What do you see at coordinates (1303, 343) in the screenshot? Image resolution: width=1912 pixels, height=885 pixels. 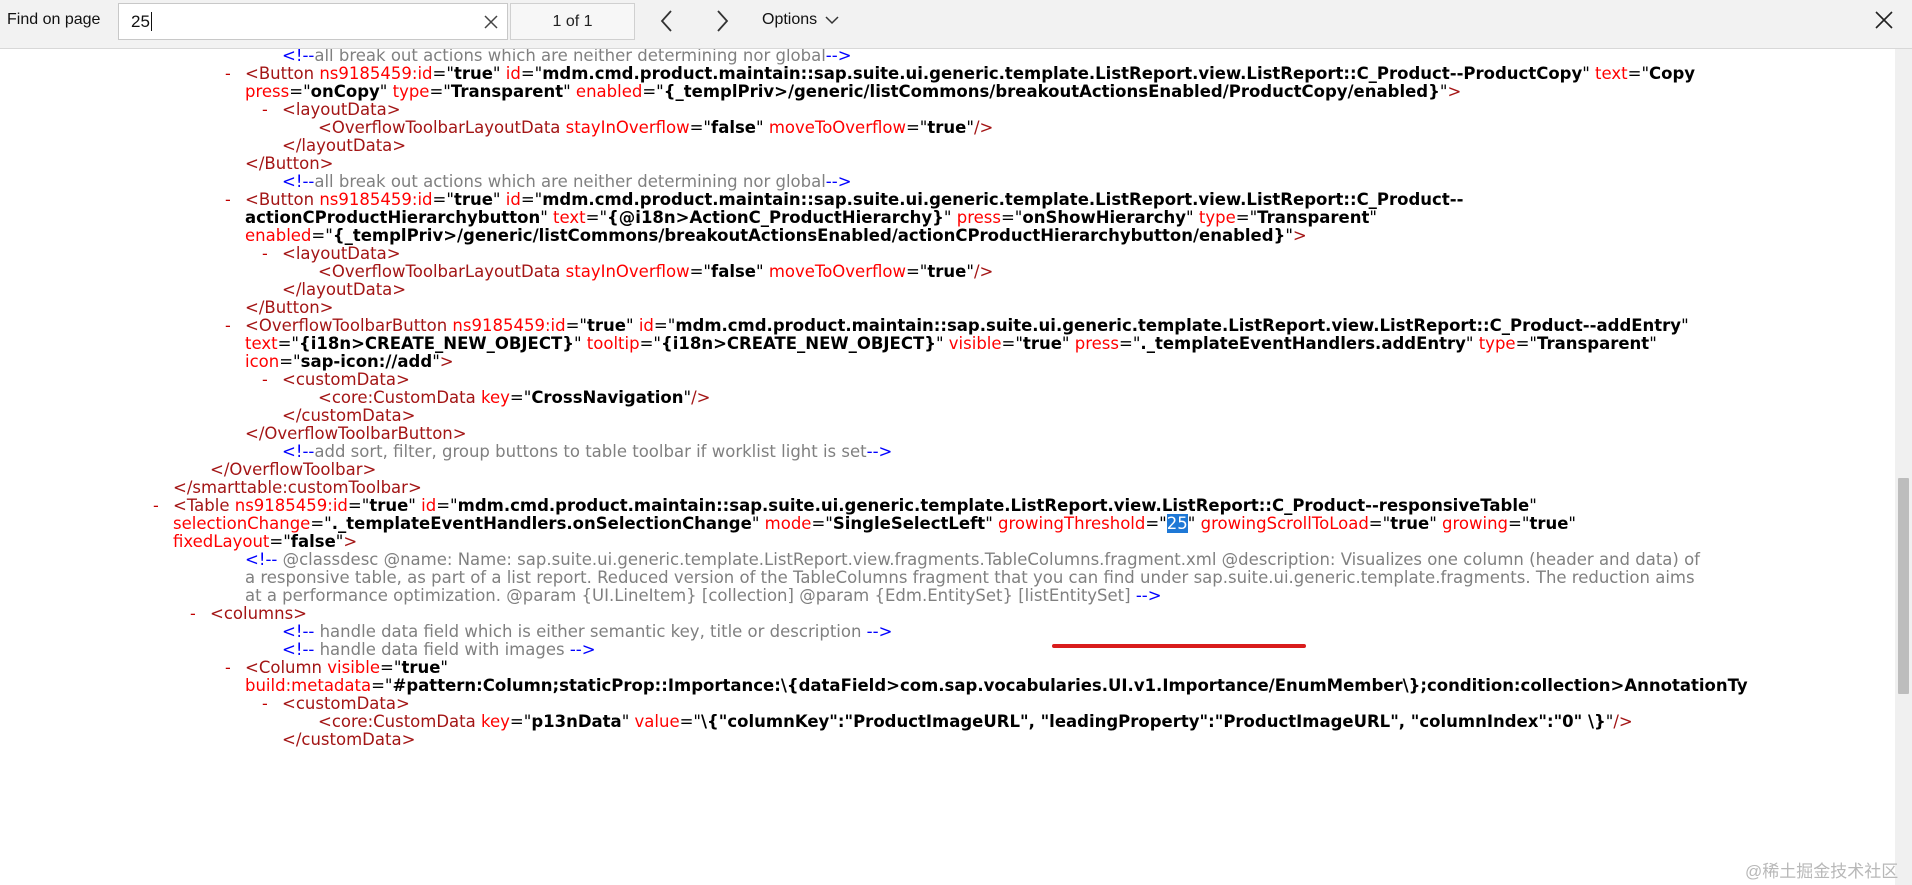 I see `xml-token: ._templateEventHandlers.addEntry` at bounding box center [1303, 343].